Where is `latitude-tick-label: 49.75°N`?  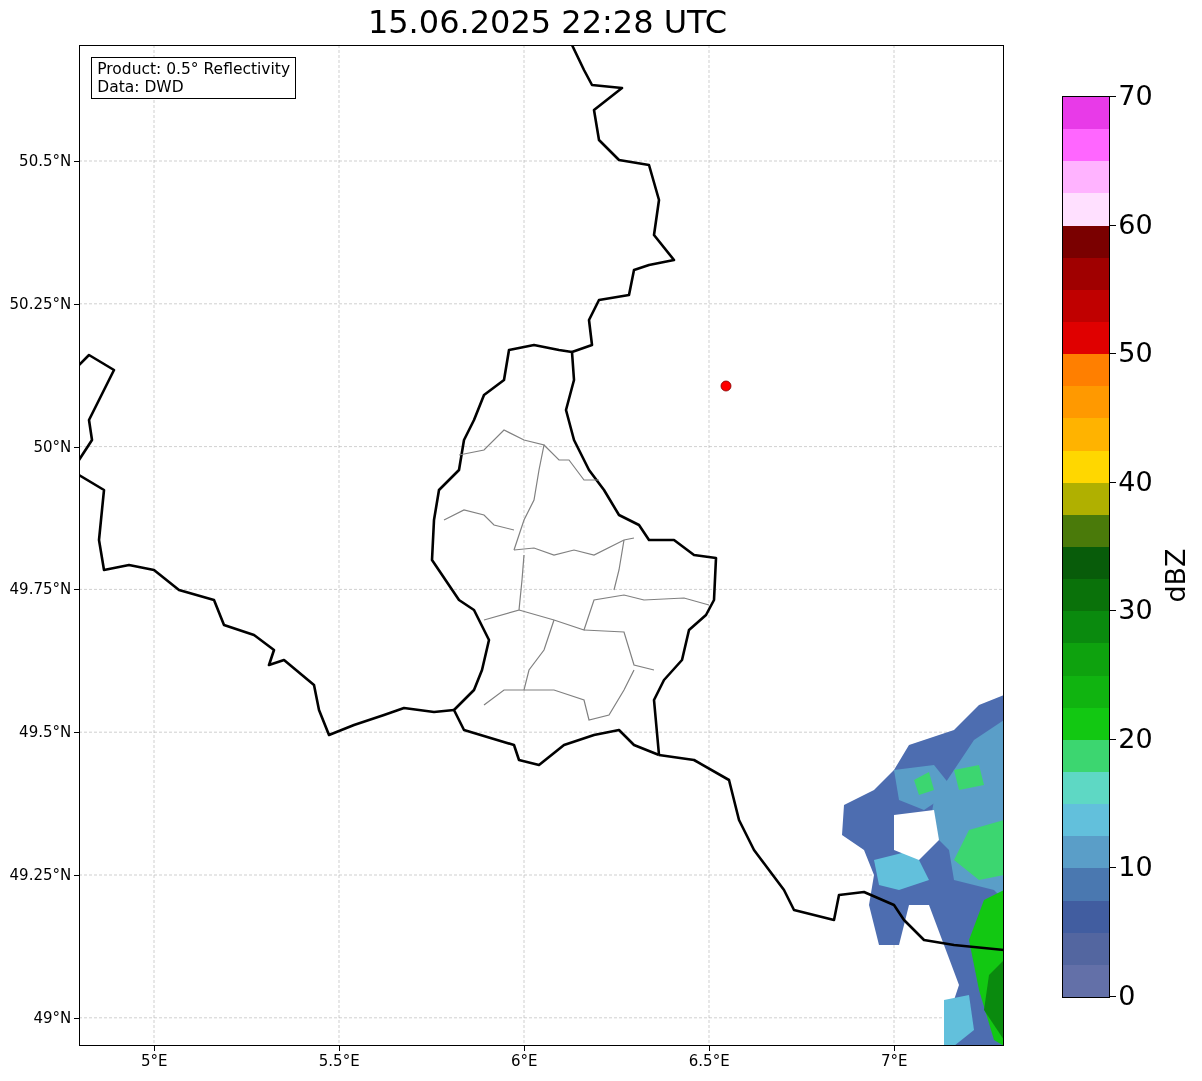
latitude-tick-label: 49.75°N is located at coordinates (40, 589).